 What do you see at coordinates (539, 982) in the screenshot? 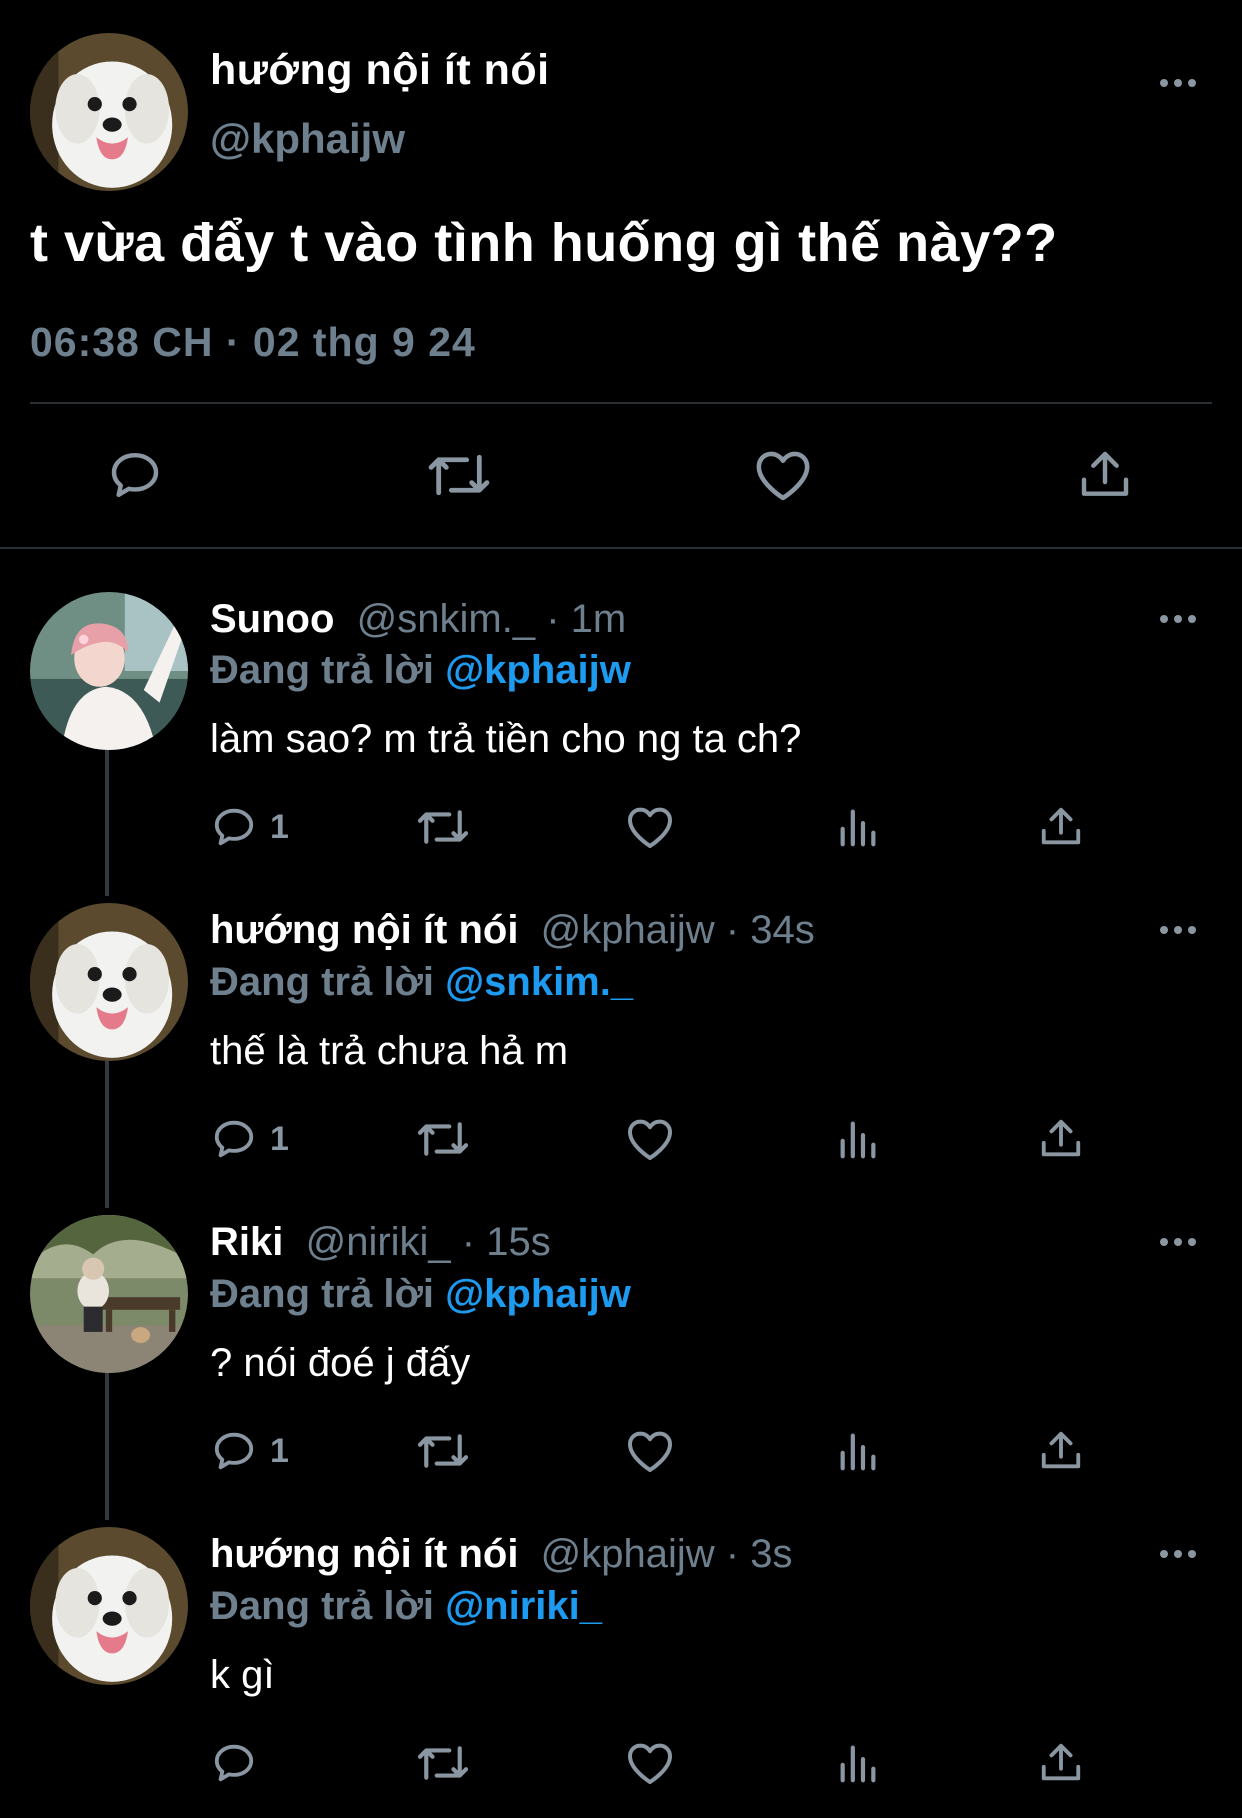
I see `replying-to-mention: @snkim._` at bounding box center [539, 982].